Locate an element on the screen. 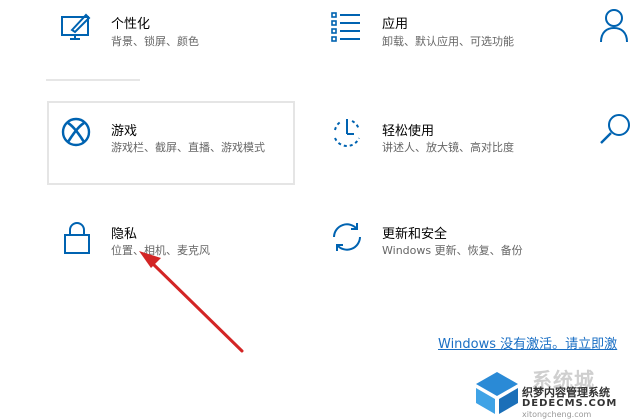  personalization-icon is located at coordinates (76, 27).